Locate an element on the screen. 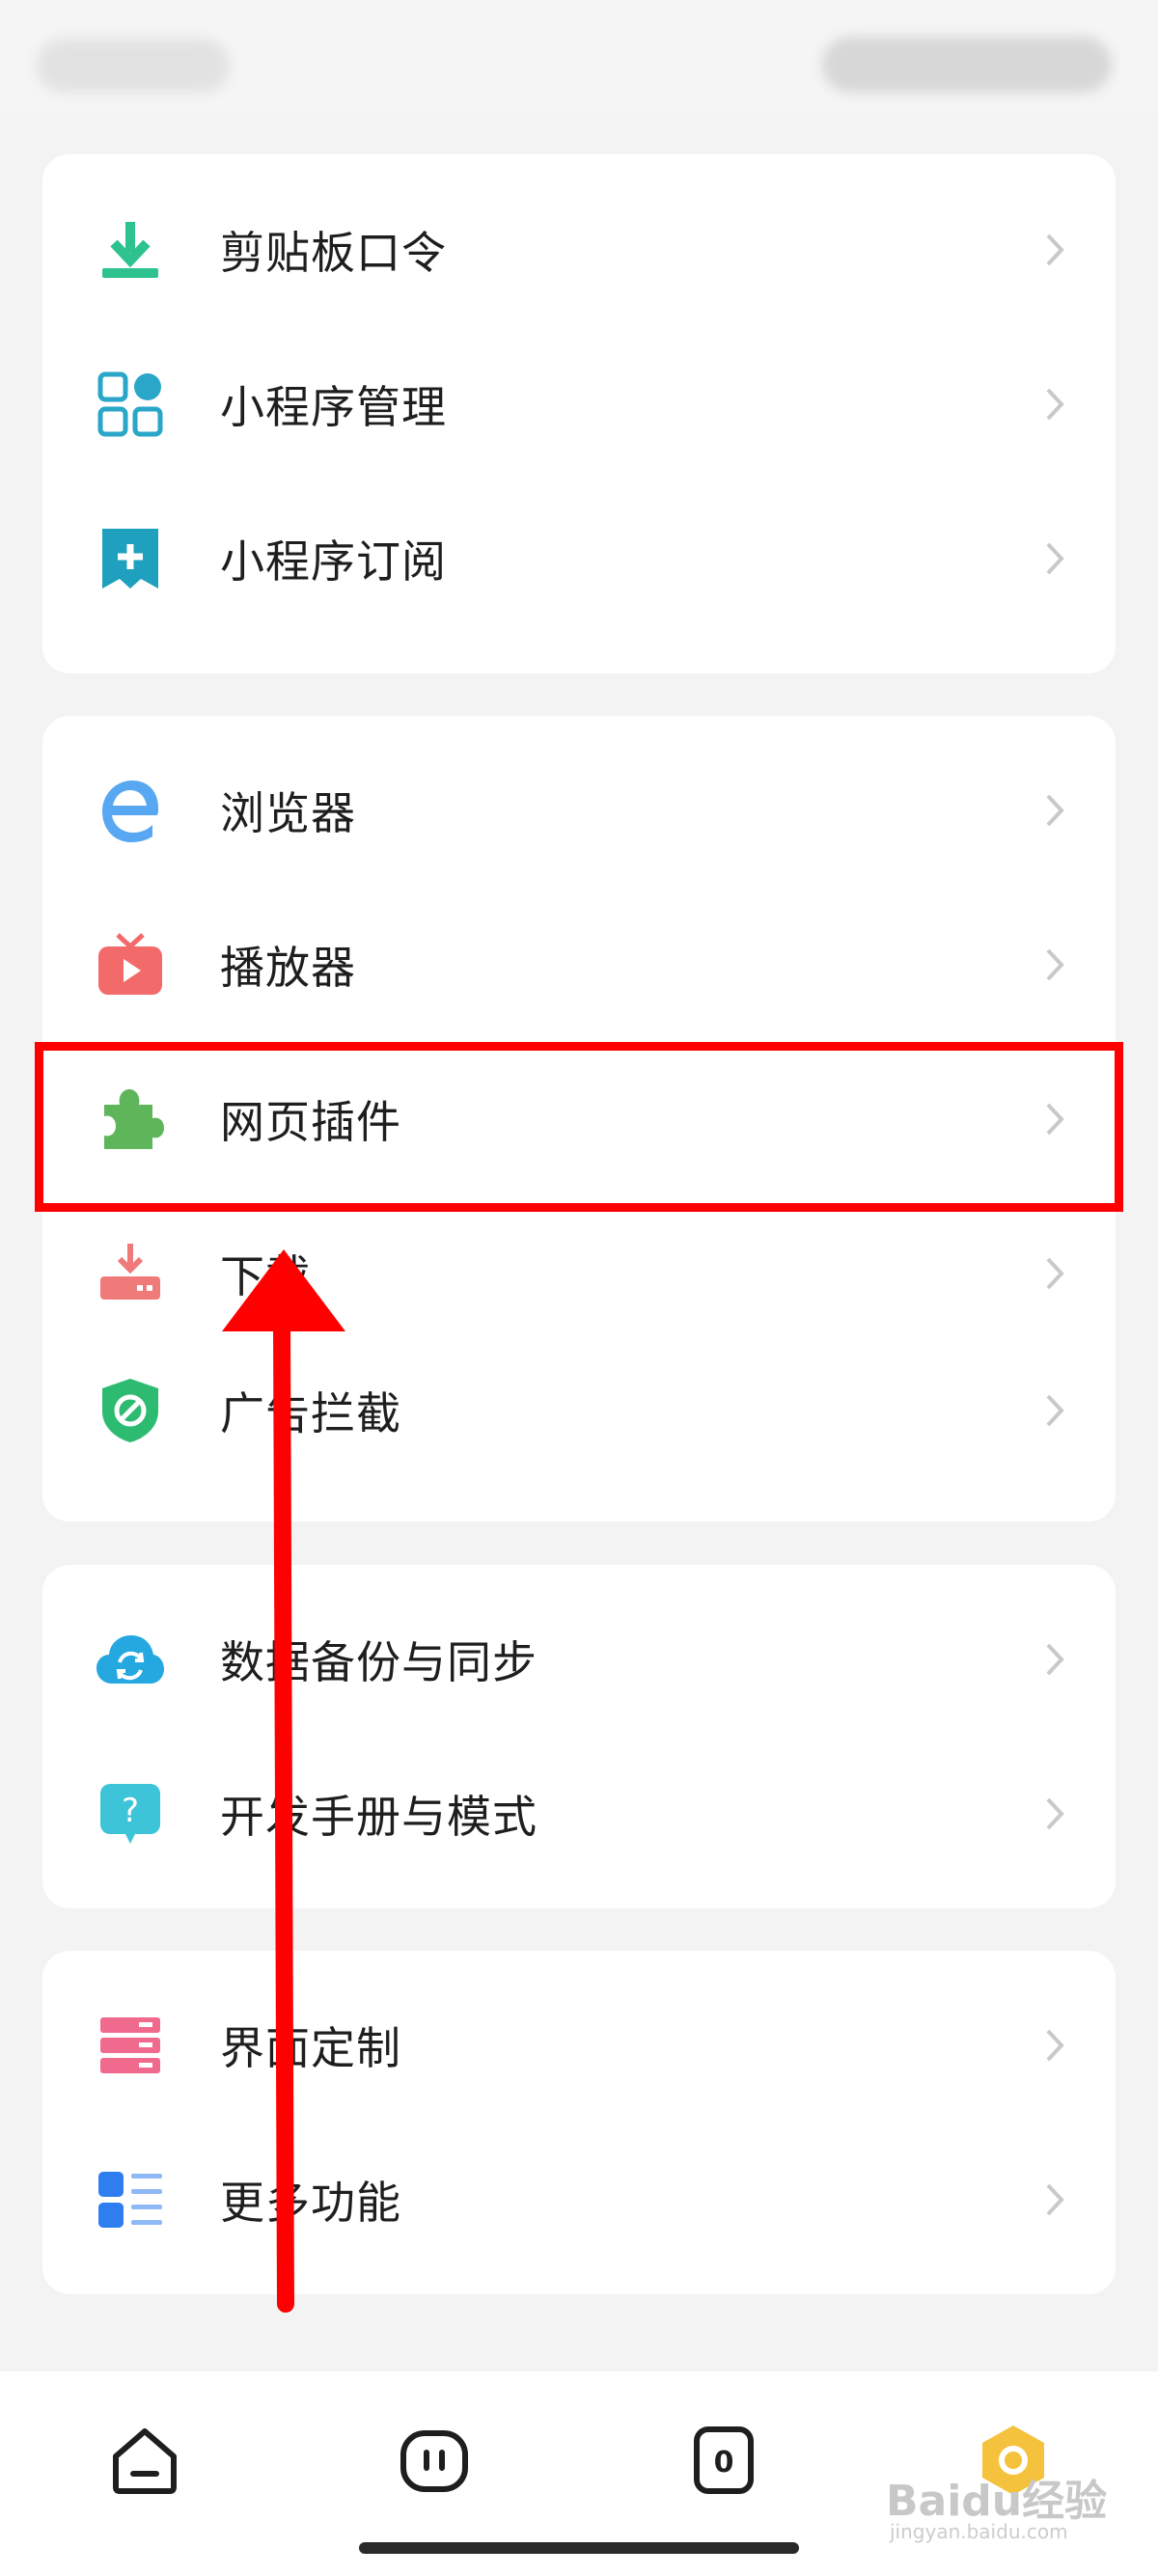 The width and height of the screenshot is (1158, 2576). help-bubble-icon: ? is located at coordinates (130, 1814).